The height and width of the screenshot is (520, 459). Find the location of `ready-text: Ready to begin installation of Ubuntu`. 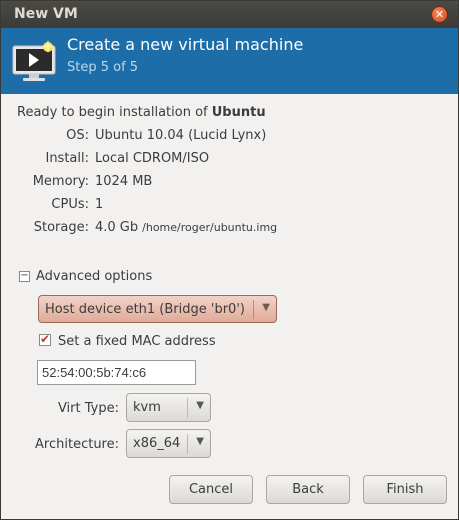

ready-text: Ready to begin installation of Ubuntu is located at coordinates (141, 112).